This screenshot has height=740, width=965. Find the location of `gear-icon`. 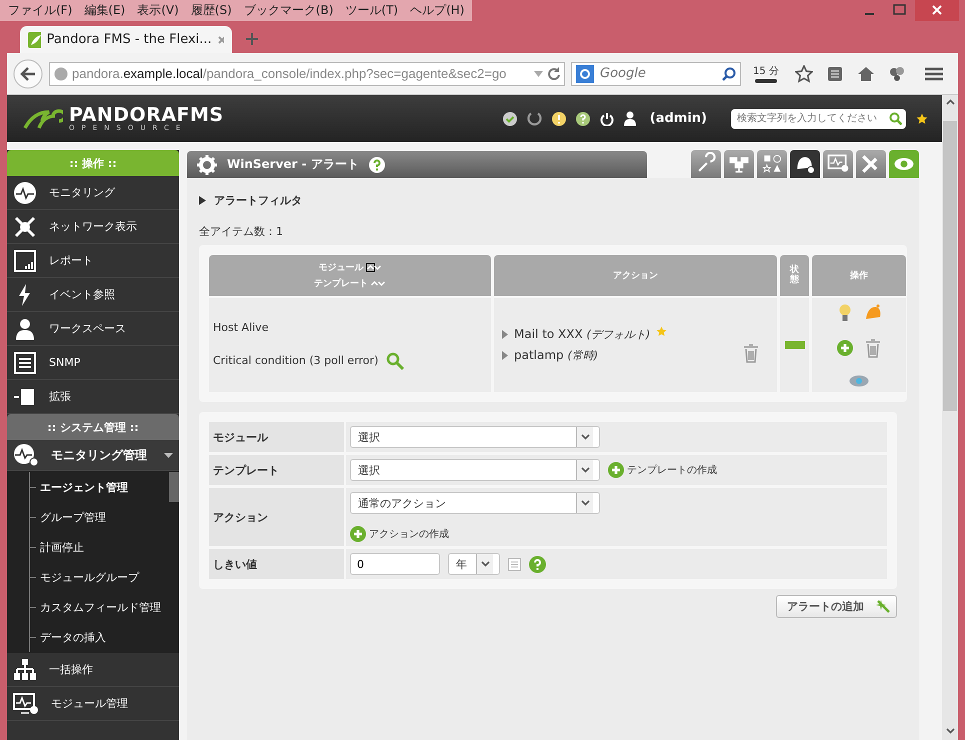

gear-icon is located at coordinates (207, 164).